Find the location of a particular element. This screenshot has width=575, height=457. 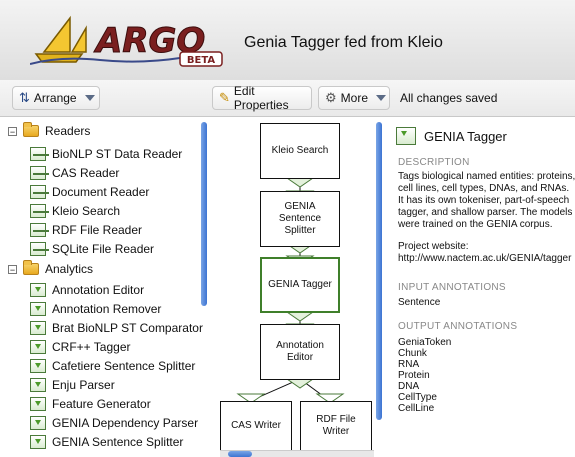

output-annotations-heading: OUTPUT ANNOTATIONS is located at coordinates (458, 326).